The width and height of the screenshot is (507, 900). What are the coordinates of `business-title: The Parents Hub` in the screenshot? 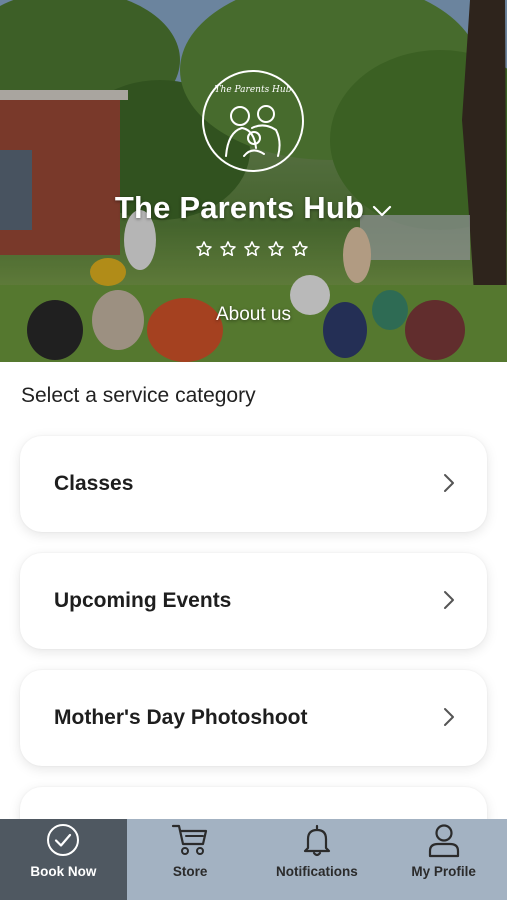 It's located at (239, 207).